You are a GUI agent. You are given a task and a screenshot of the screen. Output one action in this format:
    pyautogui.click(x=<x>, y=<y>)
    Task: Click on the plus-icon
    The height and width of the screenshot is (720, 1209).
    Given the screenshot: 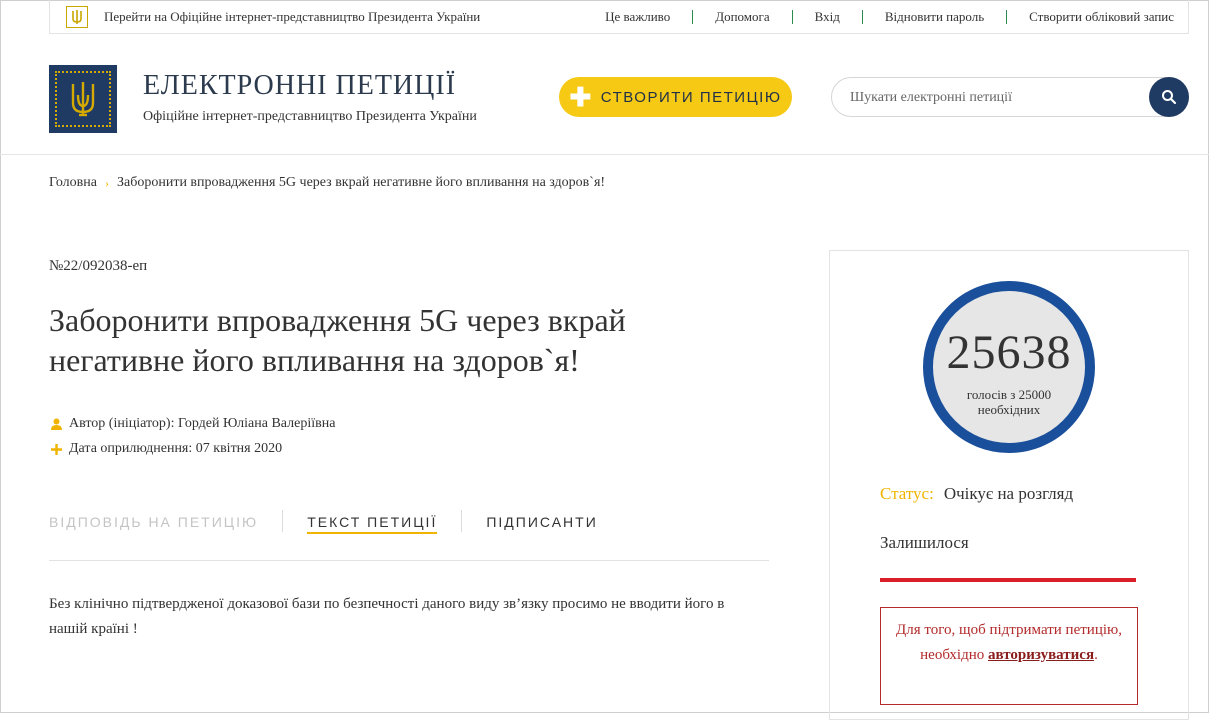 What is the action you would take?
    pyautogui.click(x=56, y=449)
    